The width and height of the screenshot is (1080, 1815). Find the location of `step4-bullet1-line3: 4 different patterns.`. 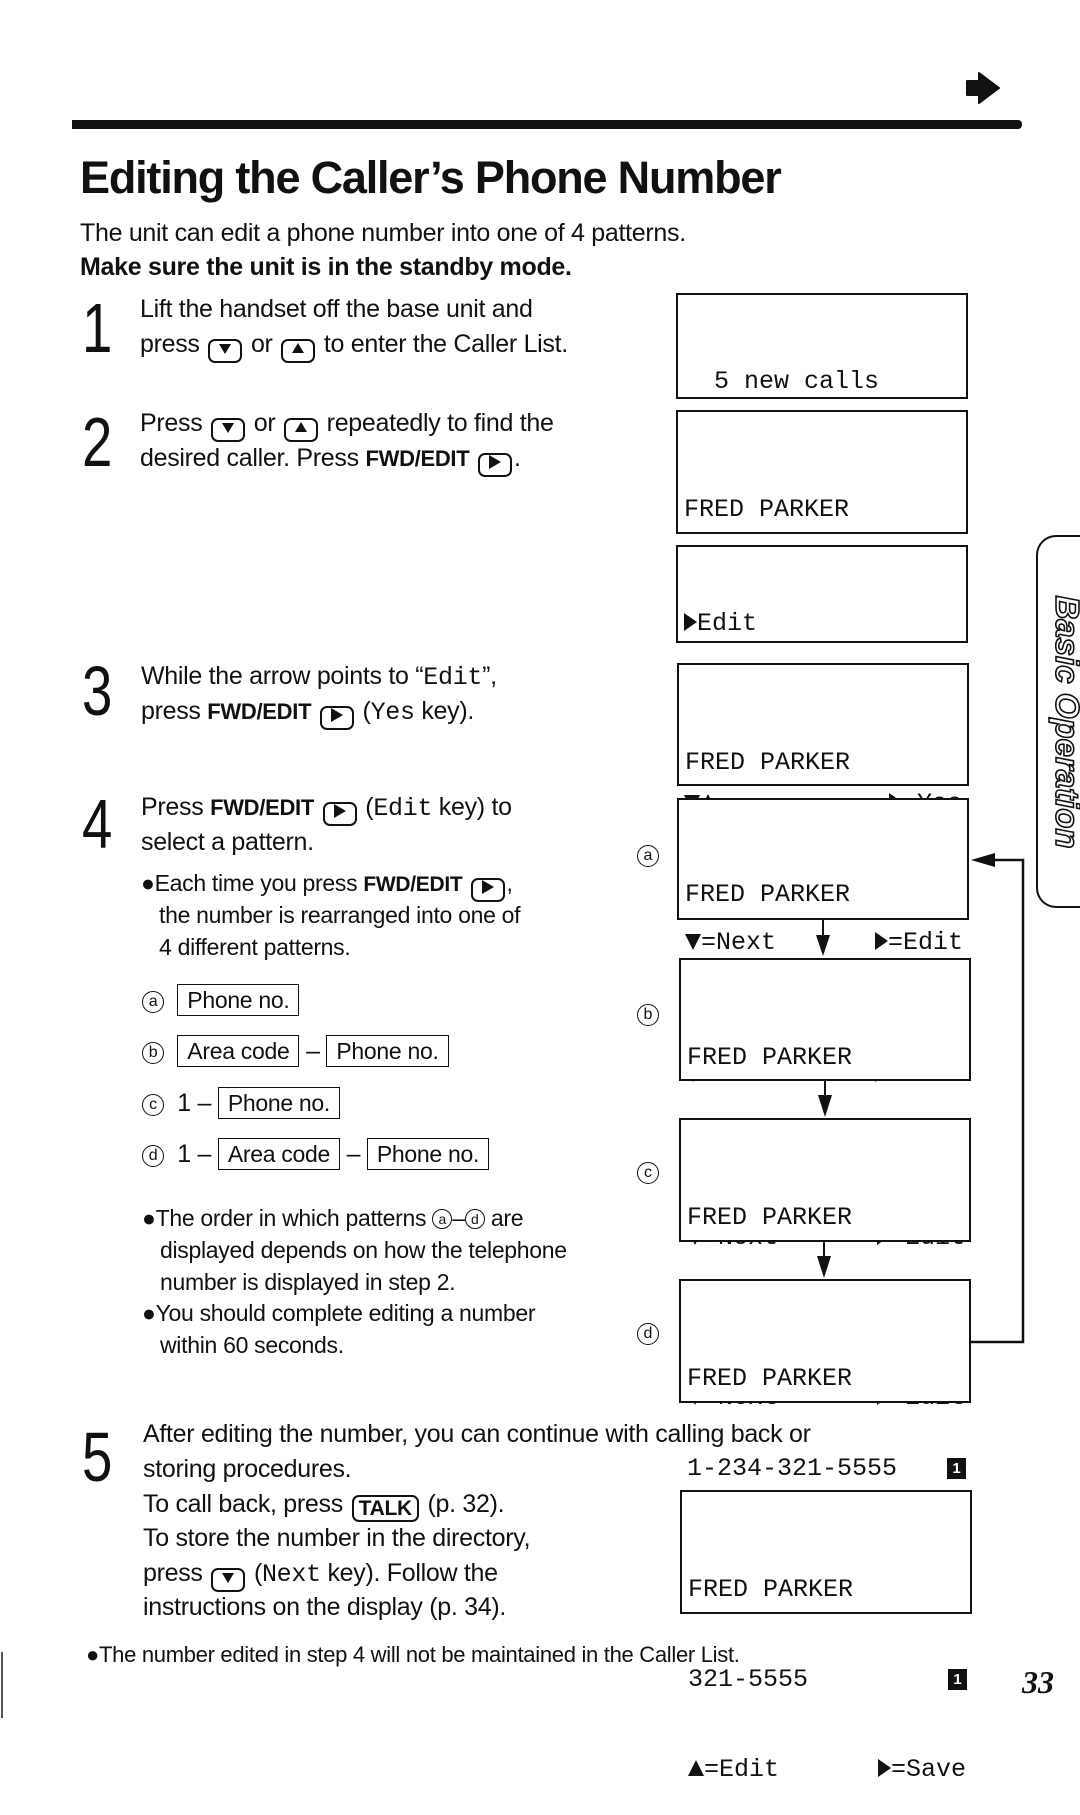

step4-bullet1-line3: 4 different patterns. is located at coordinates (255, 947).